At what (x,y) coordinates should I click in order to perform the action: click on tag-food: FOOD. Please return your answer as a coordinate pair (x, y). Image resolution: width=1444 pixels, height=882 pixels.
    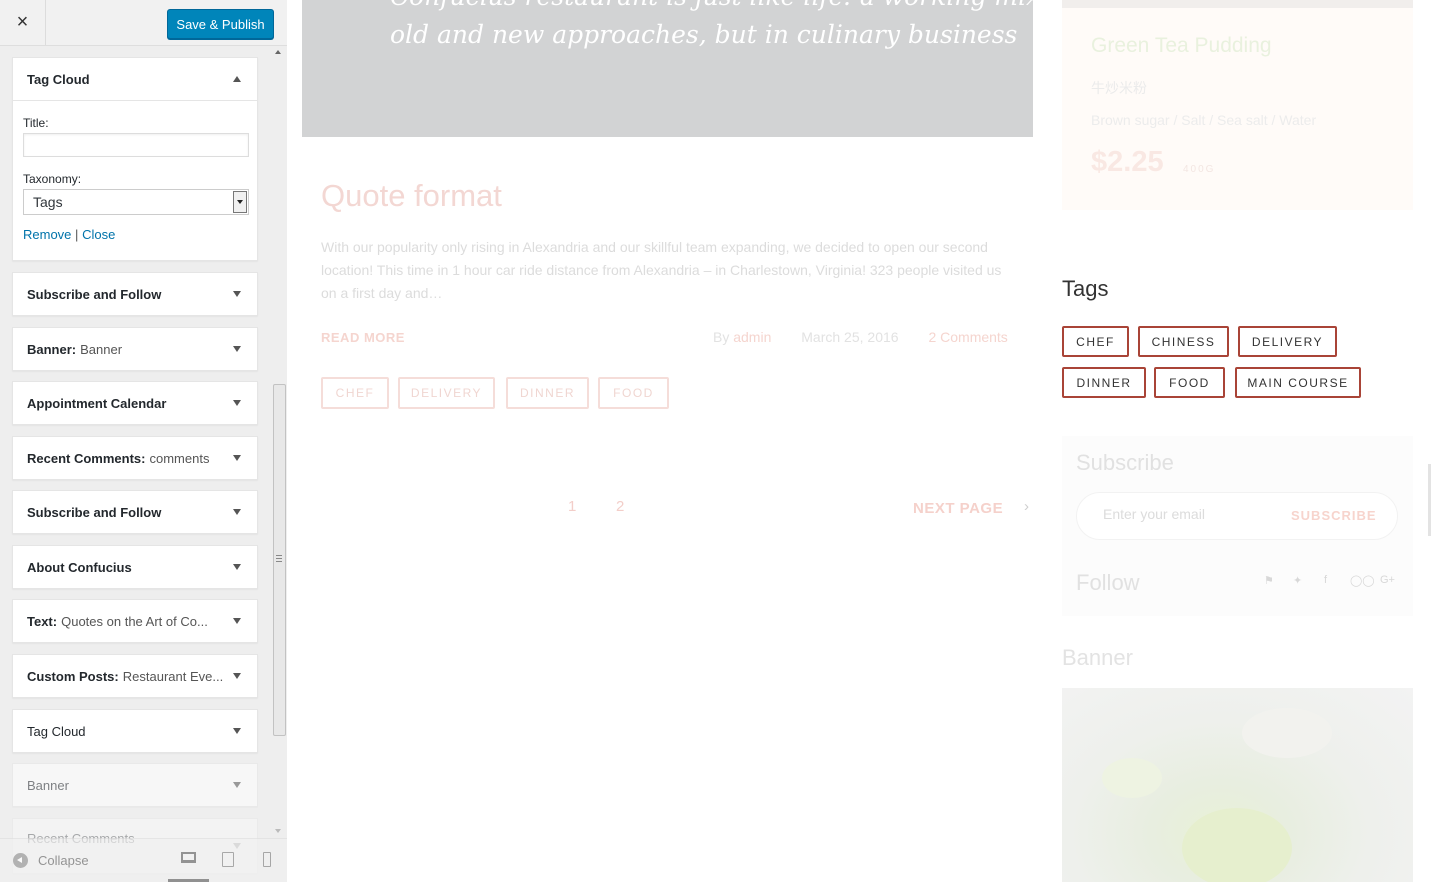
    Looking at the image, I should click on (1189, 382).